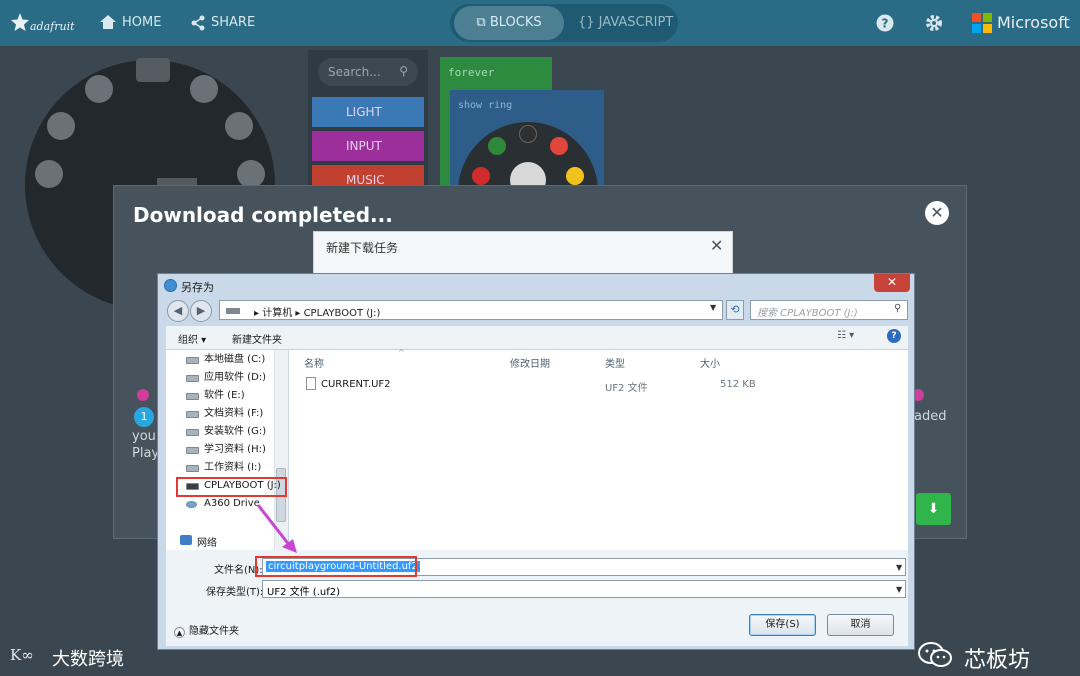 Image resolution: width=1080 pixels, height=676 pixels. I want to click on file-icon, so click(311, 383).